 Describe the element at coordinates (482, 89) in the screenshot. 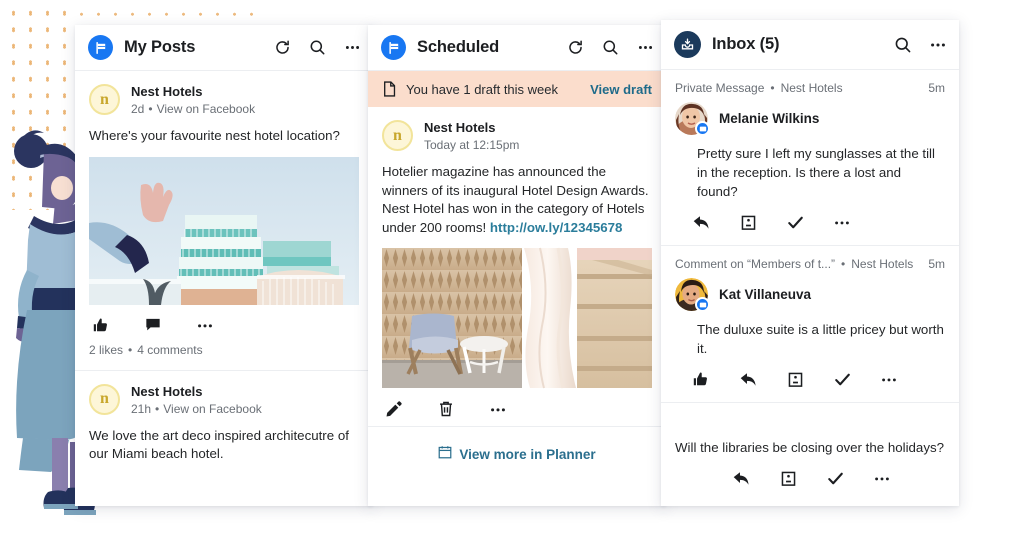

I see `draft-banner-text: You have 1 draft this week` at that location.